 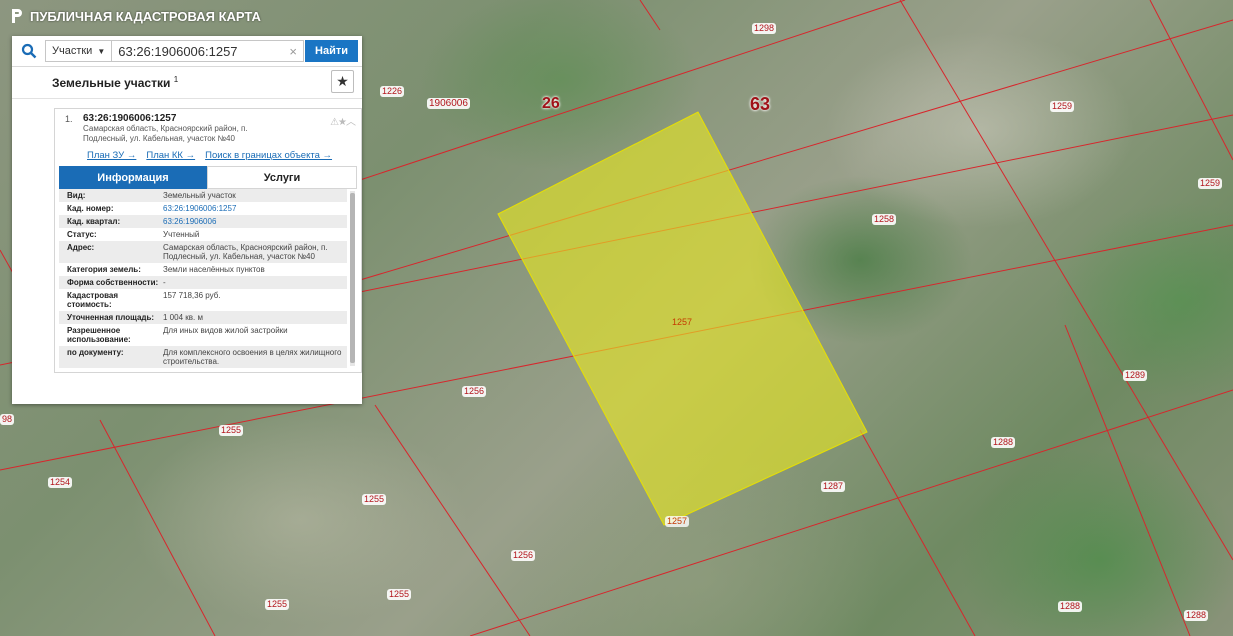 I want to click on parcel-label: 1226, so click(x=392, y=91).